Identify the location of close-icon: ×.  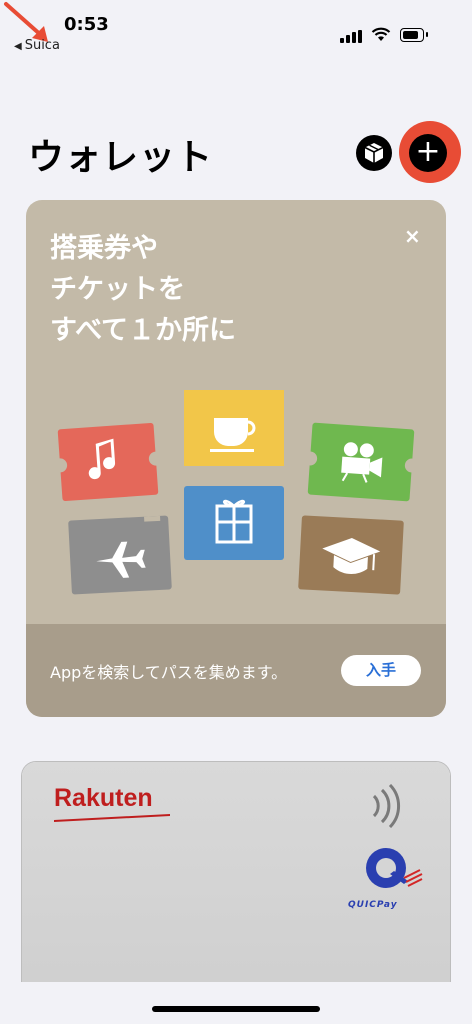
(412, 236).